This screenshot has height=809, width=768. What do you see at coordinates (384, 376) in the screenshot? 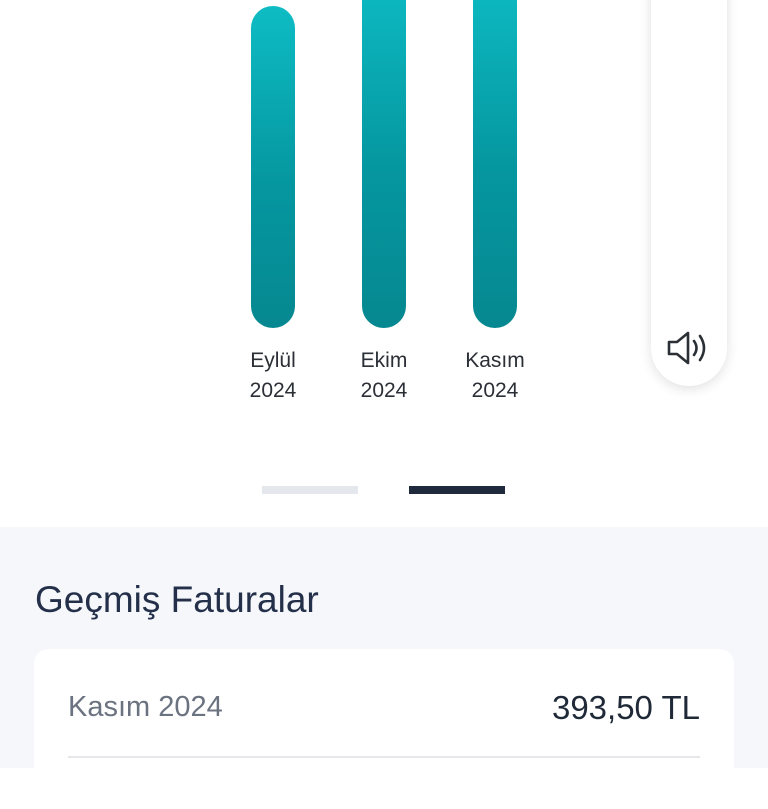
I see `bar-label-2: Ekim 2024` at bounding box center [384, 376].